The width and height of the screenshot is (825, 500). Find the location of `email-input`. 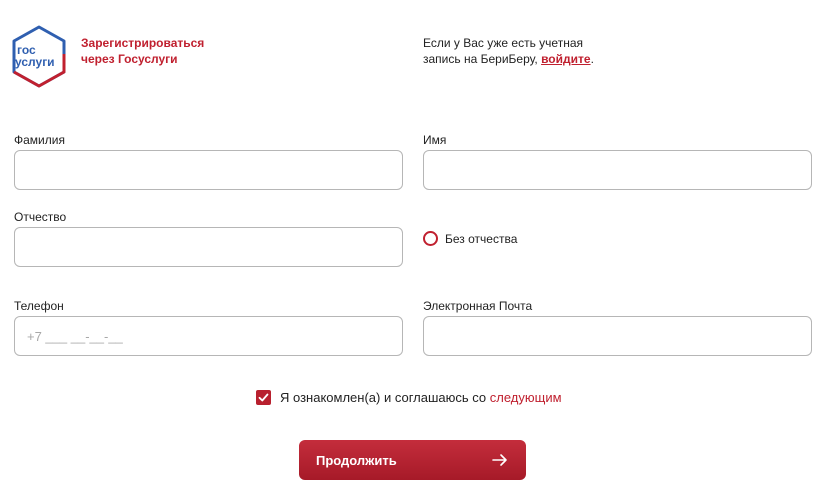

email-input is located at coordinates (617, 336).